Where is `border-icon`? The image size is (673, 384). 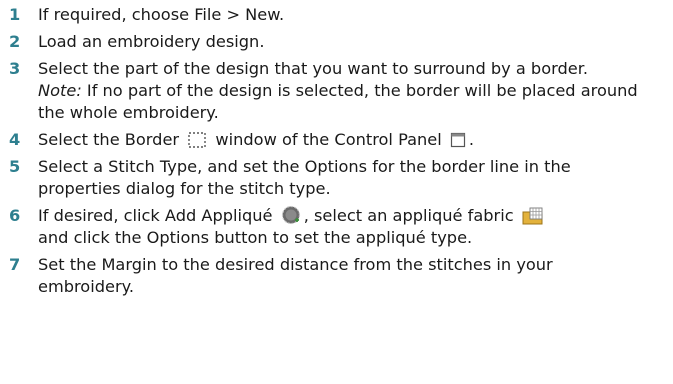 border-icon is located at coordinates (197, 140).